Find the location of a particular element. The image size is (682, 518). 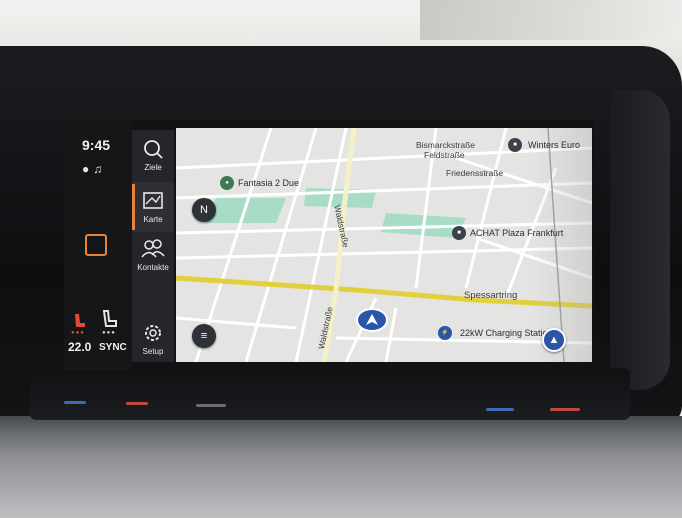

compass-icon: N is located at coordinates (204, 210).